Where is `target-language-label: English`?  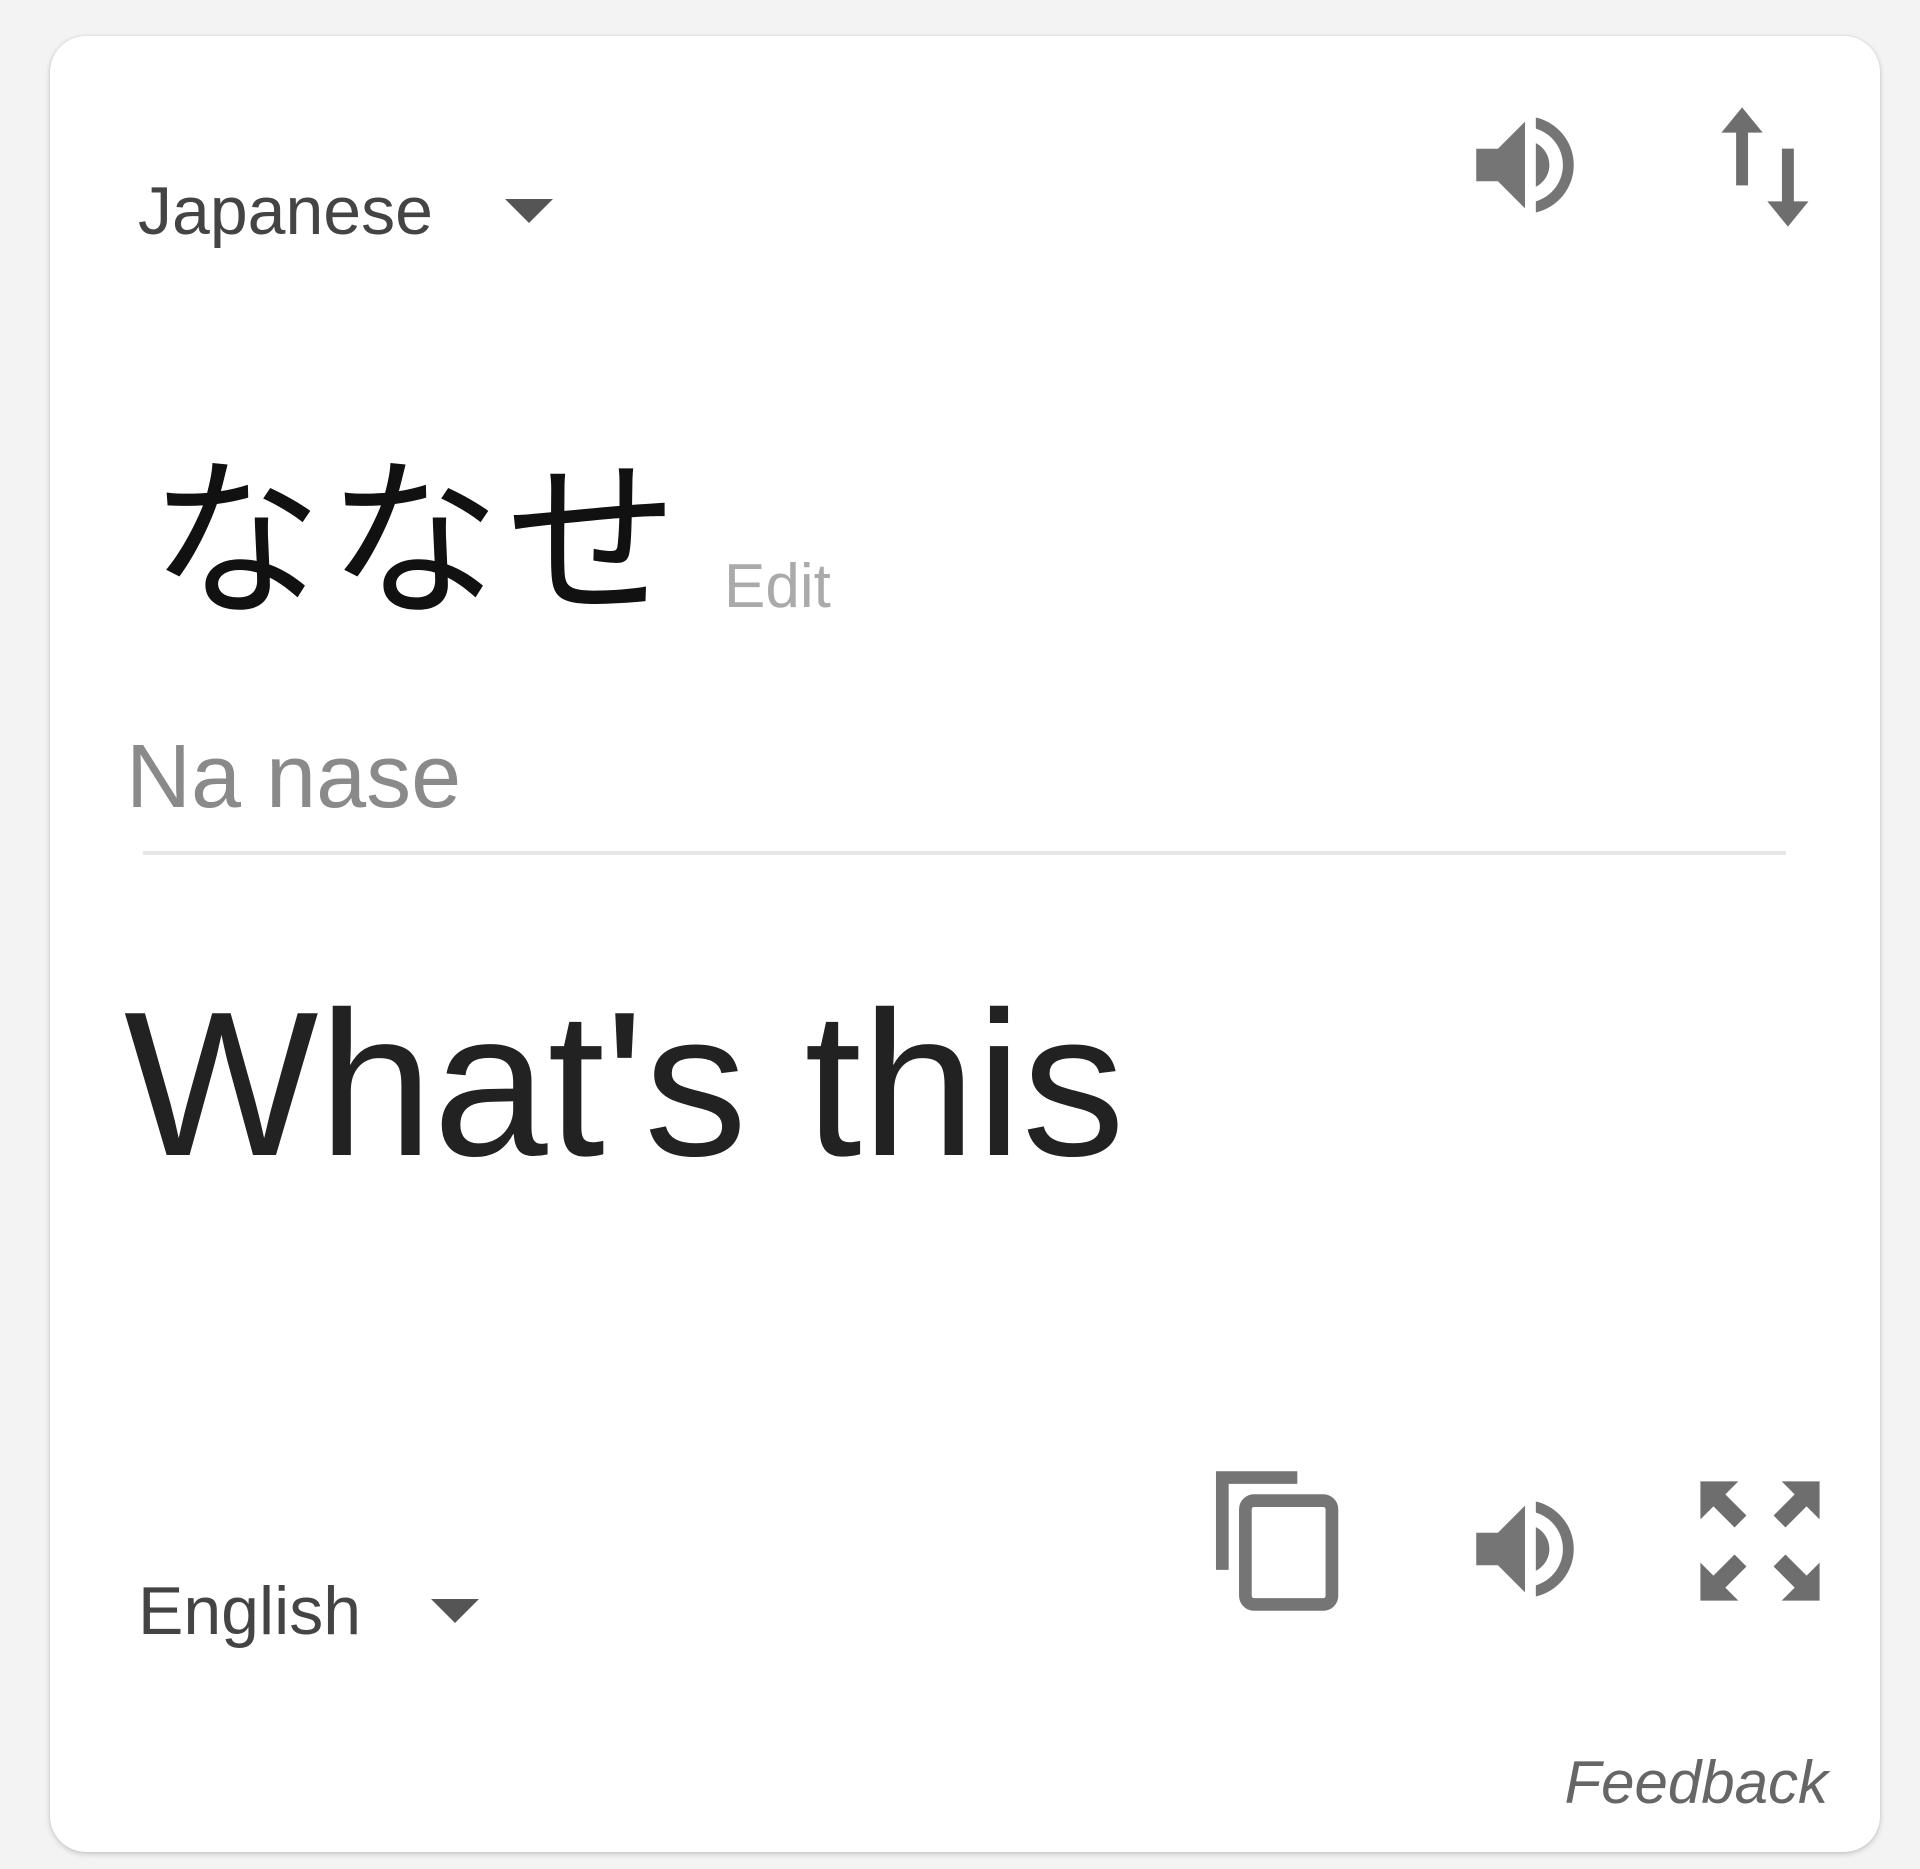
target-language-label: English is located at coordinates (250, 1611).